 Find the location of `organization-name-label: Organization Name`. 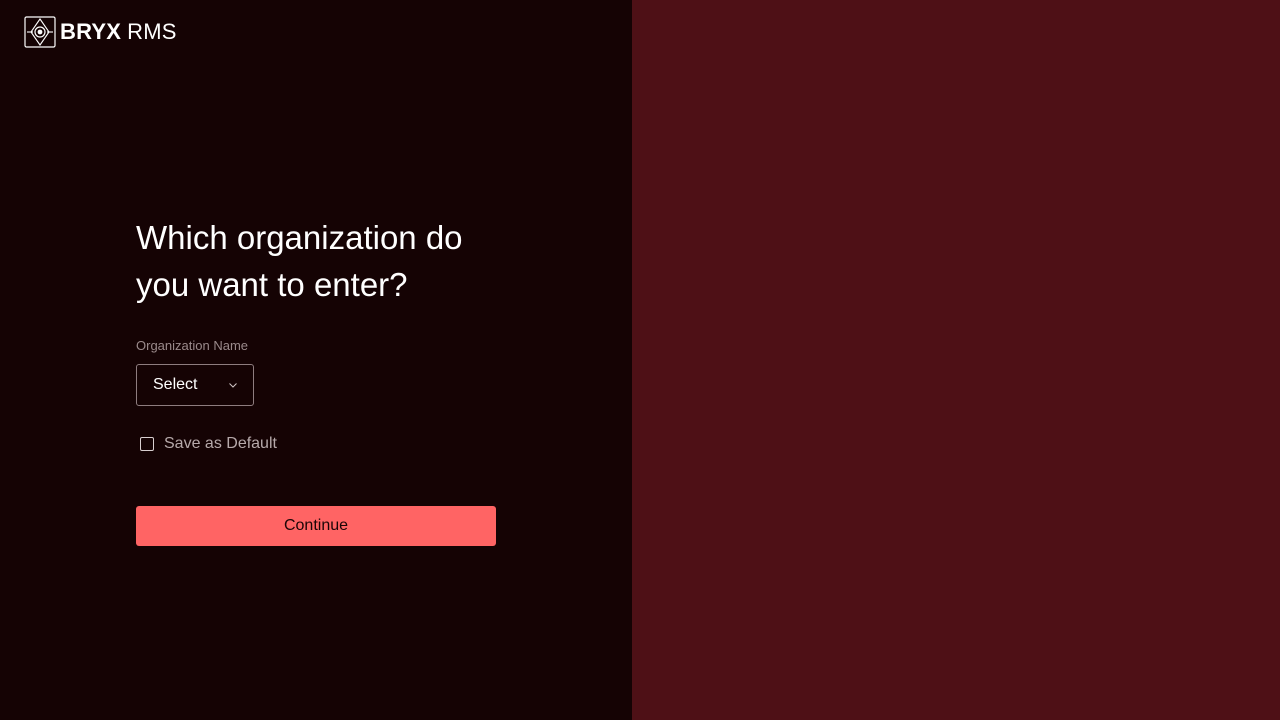

organization-name-label: Organization Name is located at coordinates (192, 345).